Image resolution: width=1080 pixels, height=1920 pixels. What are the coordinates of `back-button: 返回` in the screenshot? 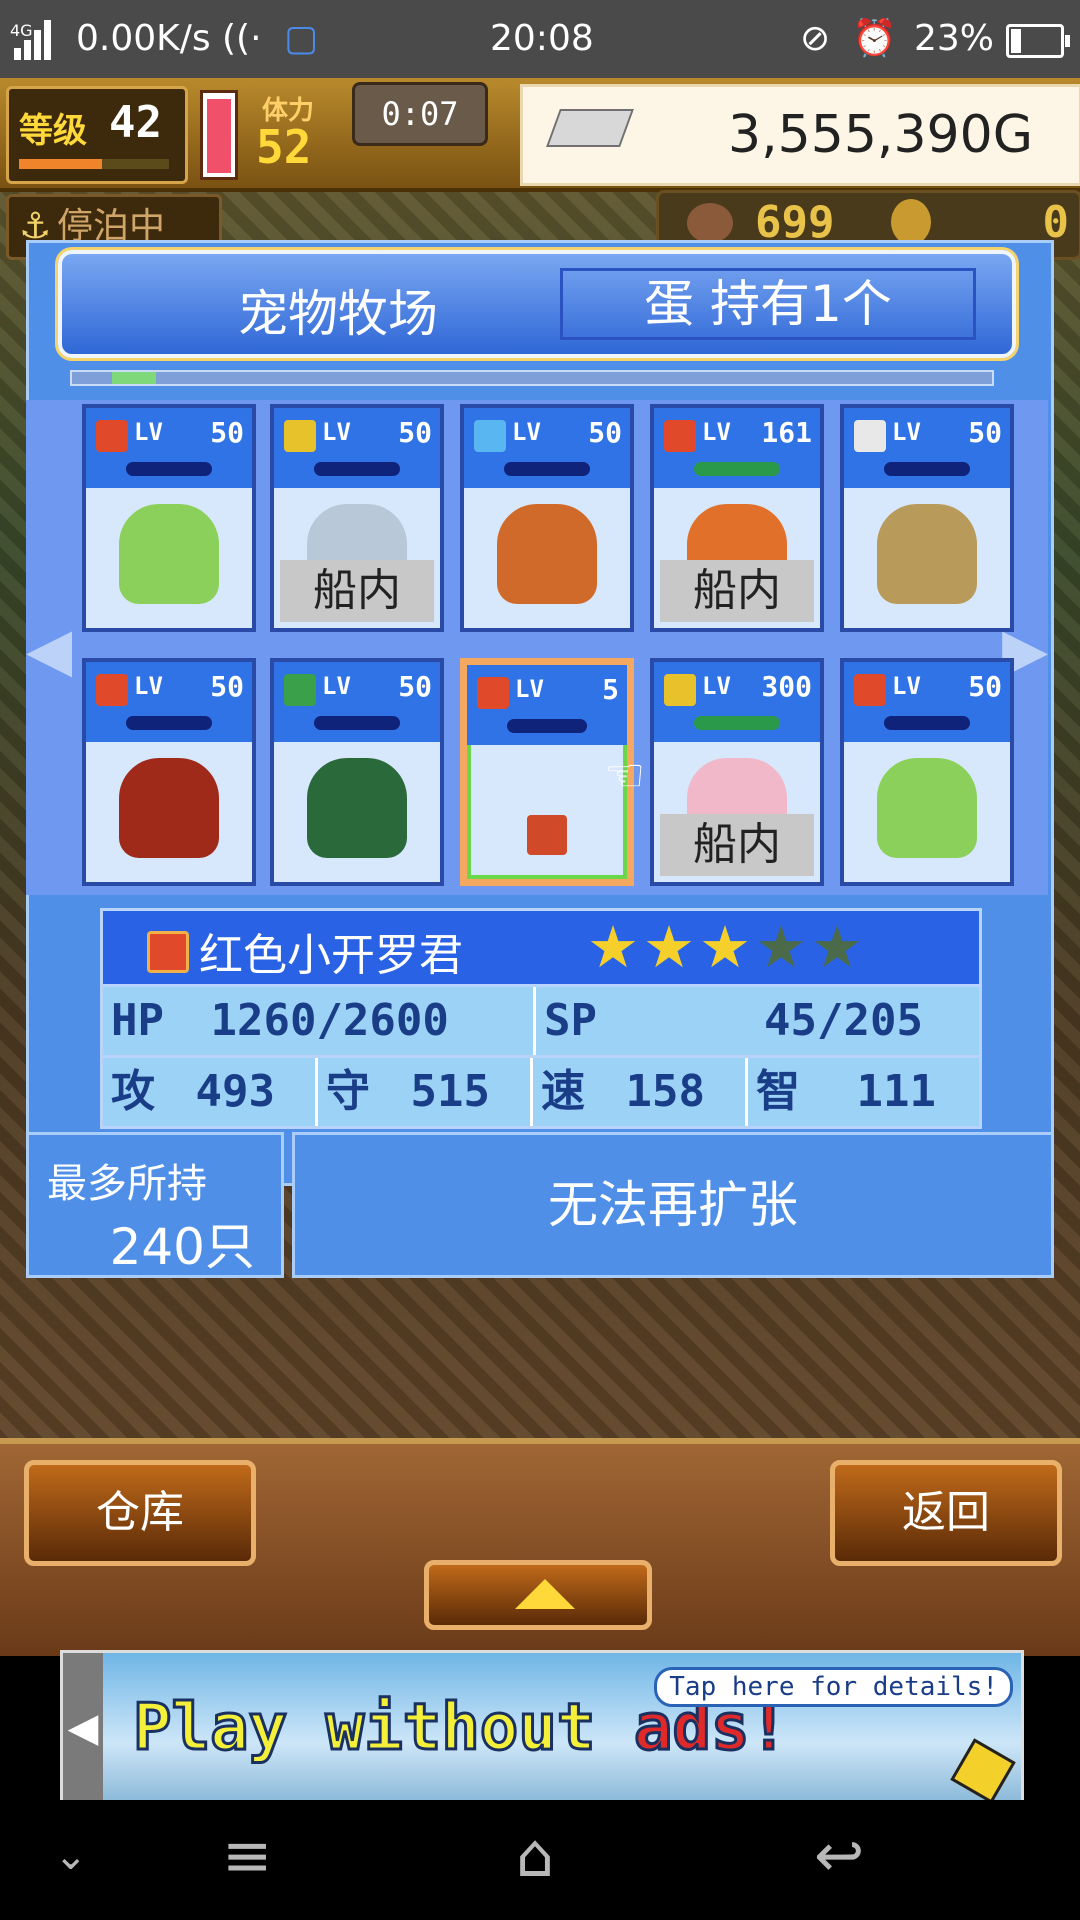 It's located at (946, 1513).